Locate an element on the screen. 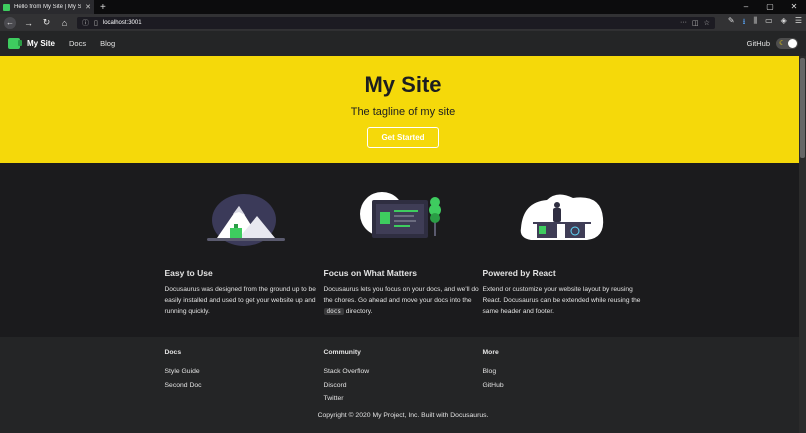 The height and width of the screenshot is (433, 806). monitor-illustration-icon is located at coordinates (403, 217).